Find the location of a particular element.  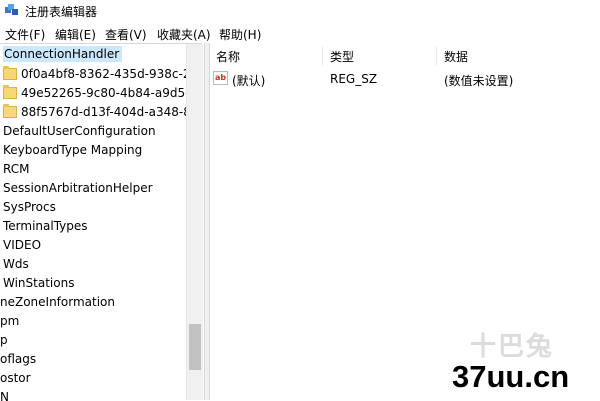

scroll-thumb is located at coordinates (195, 347).